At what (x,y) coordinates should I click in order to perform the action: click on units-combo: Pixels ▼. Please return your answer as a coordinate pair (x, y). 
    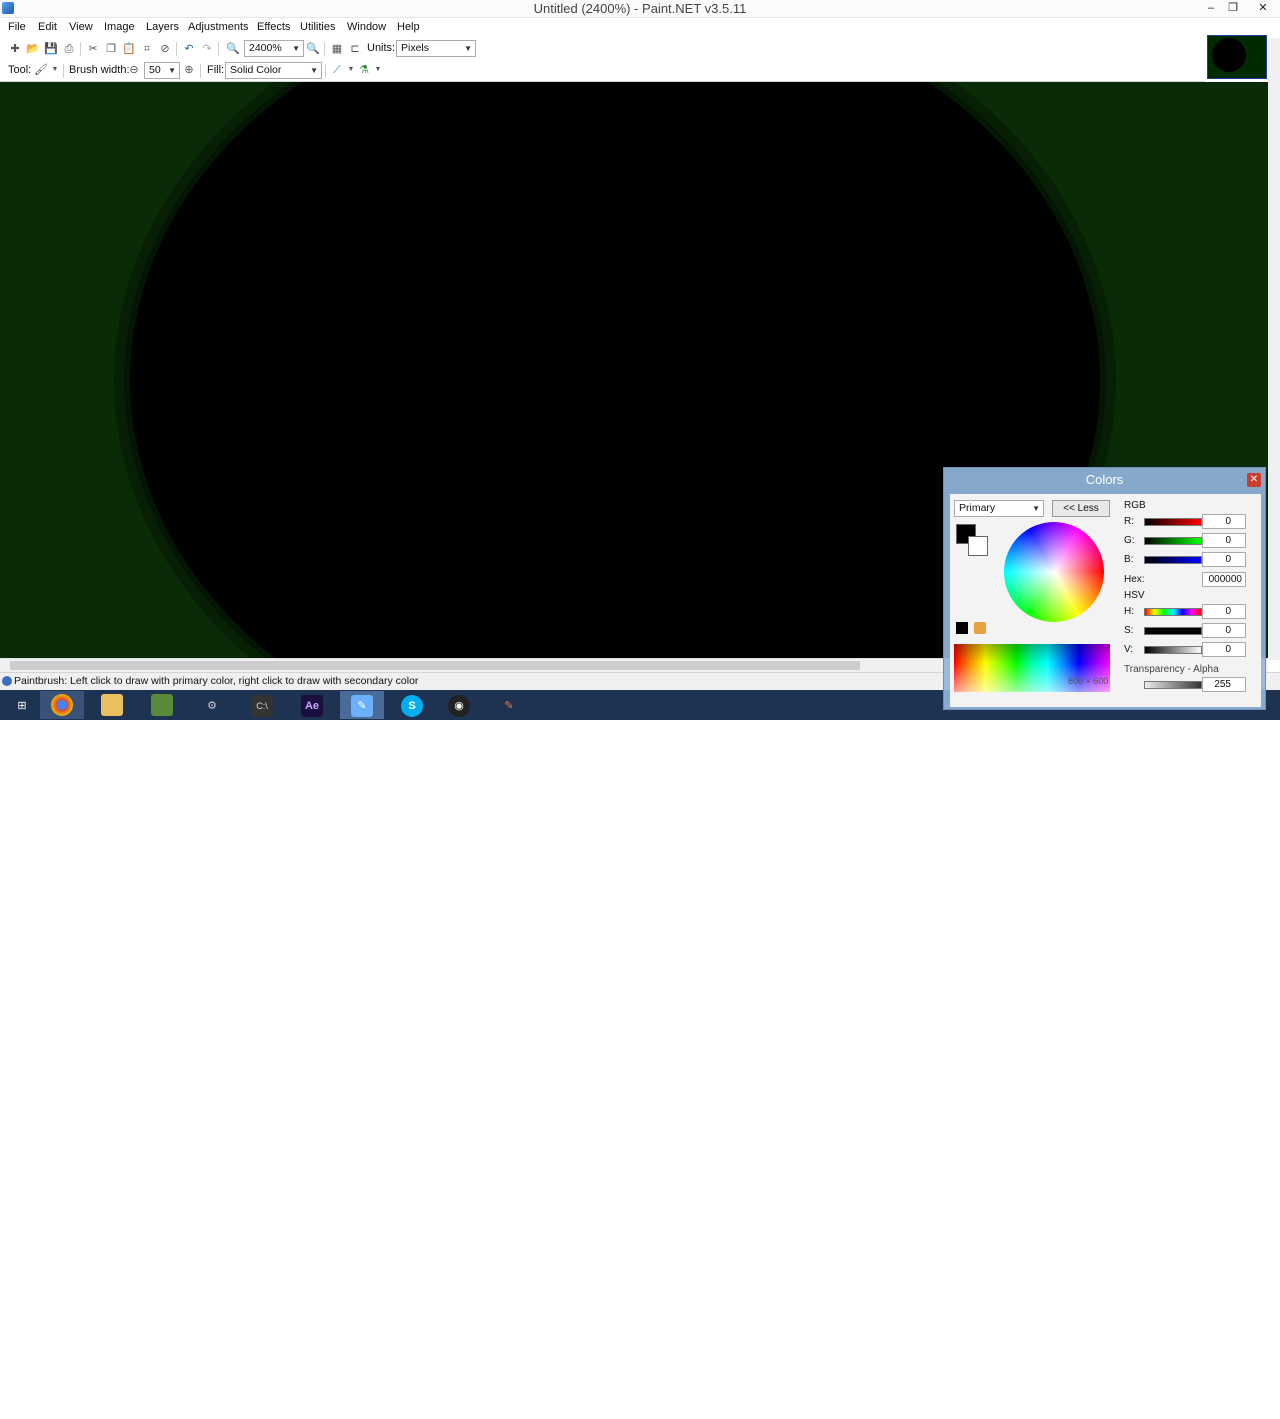
    Looking at the image, I should click on (436, 48).